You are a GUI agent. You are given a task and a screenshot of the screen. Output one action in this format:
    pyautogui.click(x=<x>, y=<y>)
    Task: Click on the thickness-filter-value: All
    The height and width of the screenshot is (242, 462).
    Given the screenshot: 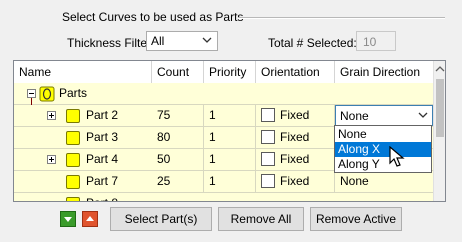 What is the action you would take?
    pyautogui.click(x=158, y=41)
    